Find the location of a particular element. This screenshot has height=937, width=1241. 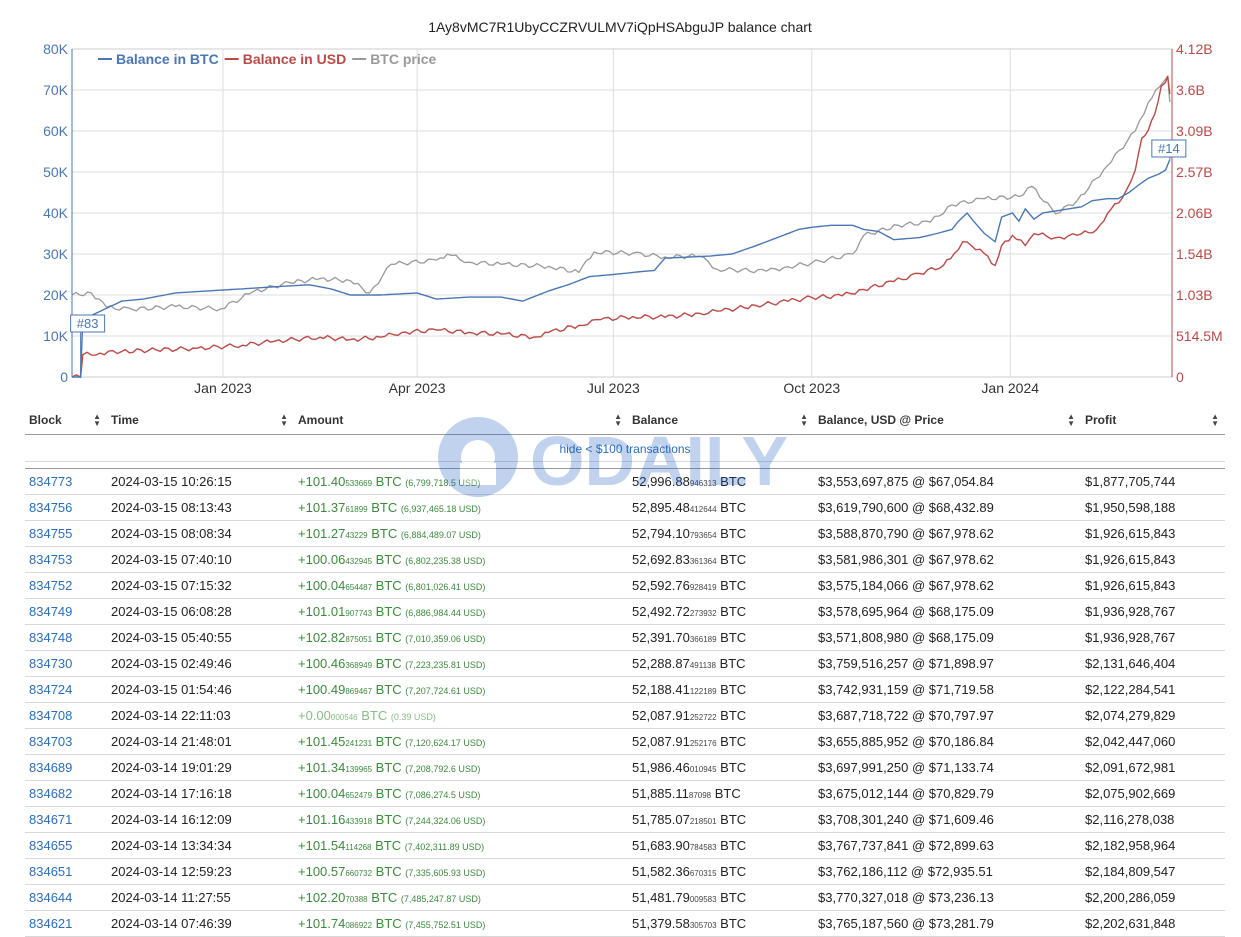

amount-main: +100.49 is located at coordinates (322, 689).